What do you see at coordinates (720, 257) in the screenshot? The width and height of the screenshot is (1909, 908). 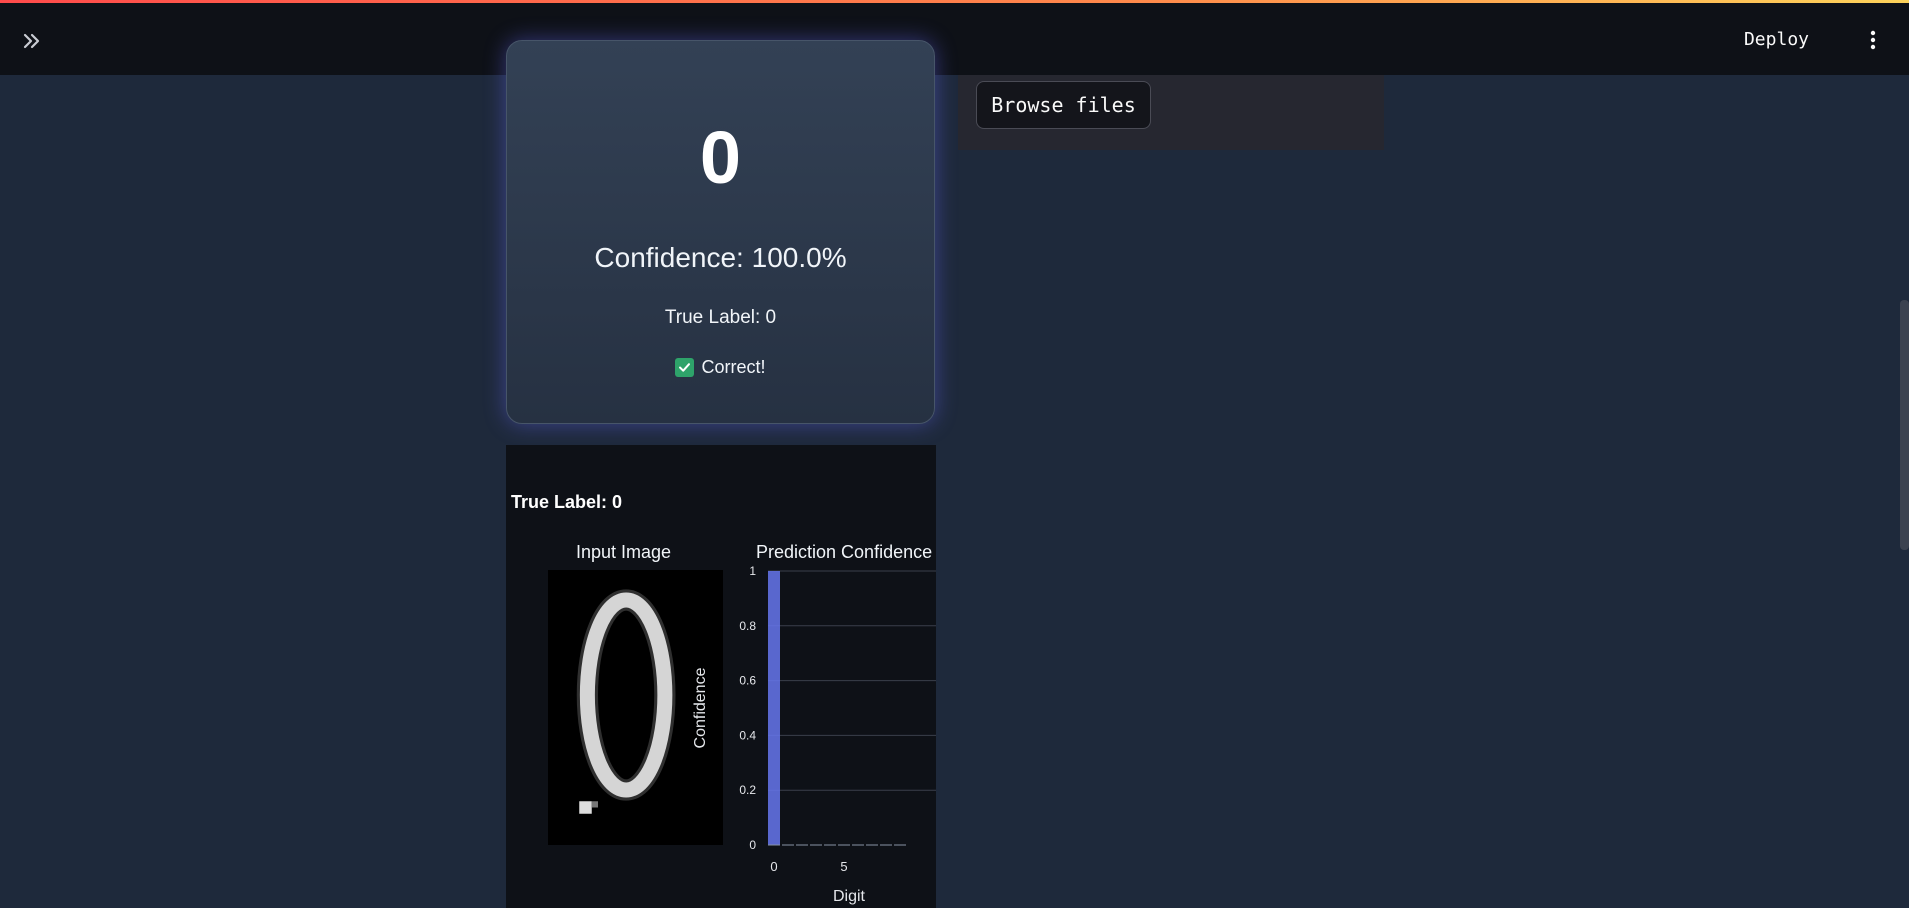 I see `confidence-text: Confidence: 100.0%` at bounding box center [720, 257].